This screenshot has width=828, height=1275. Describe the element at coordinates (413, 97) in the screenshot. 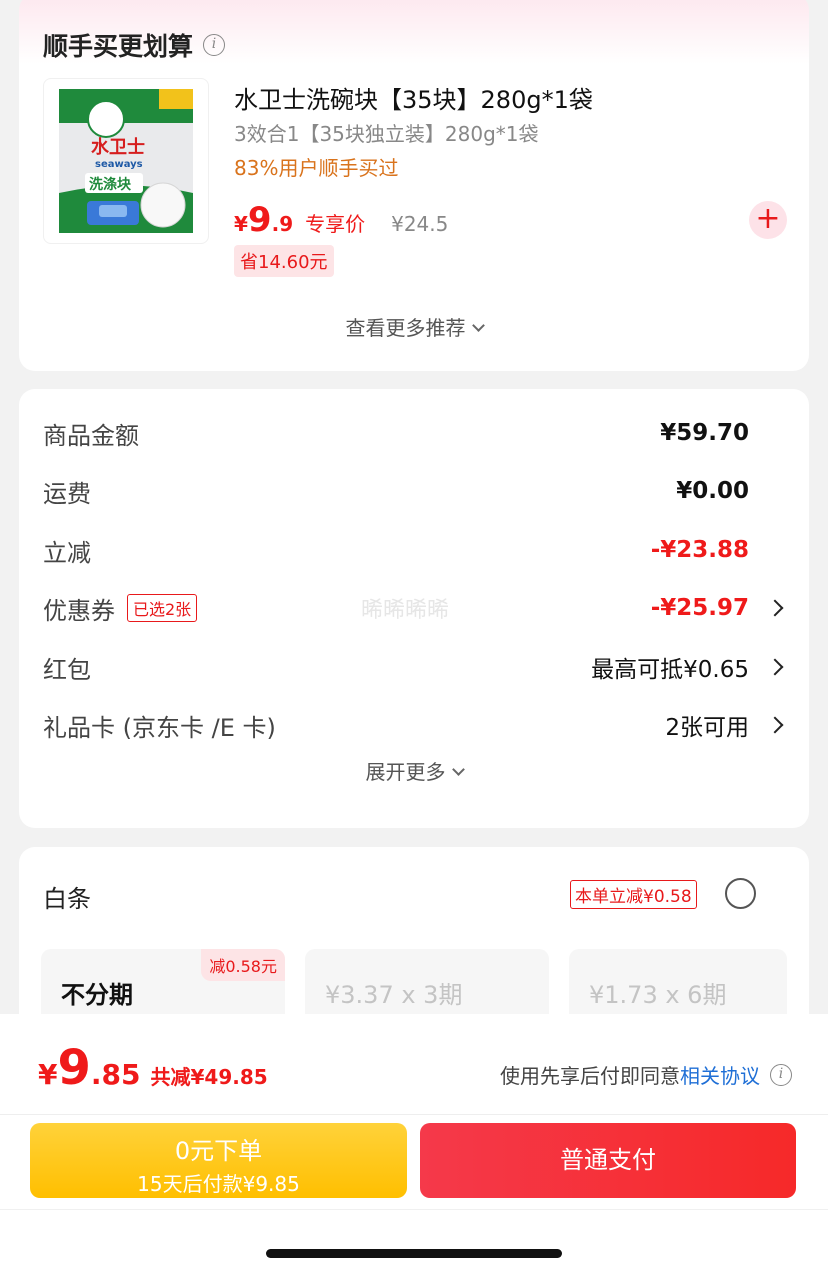

I see `product-name: 水卫士洗碗块【35块】280g*1袋` at that location.